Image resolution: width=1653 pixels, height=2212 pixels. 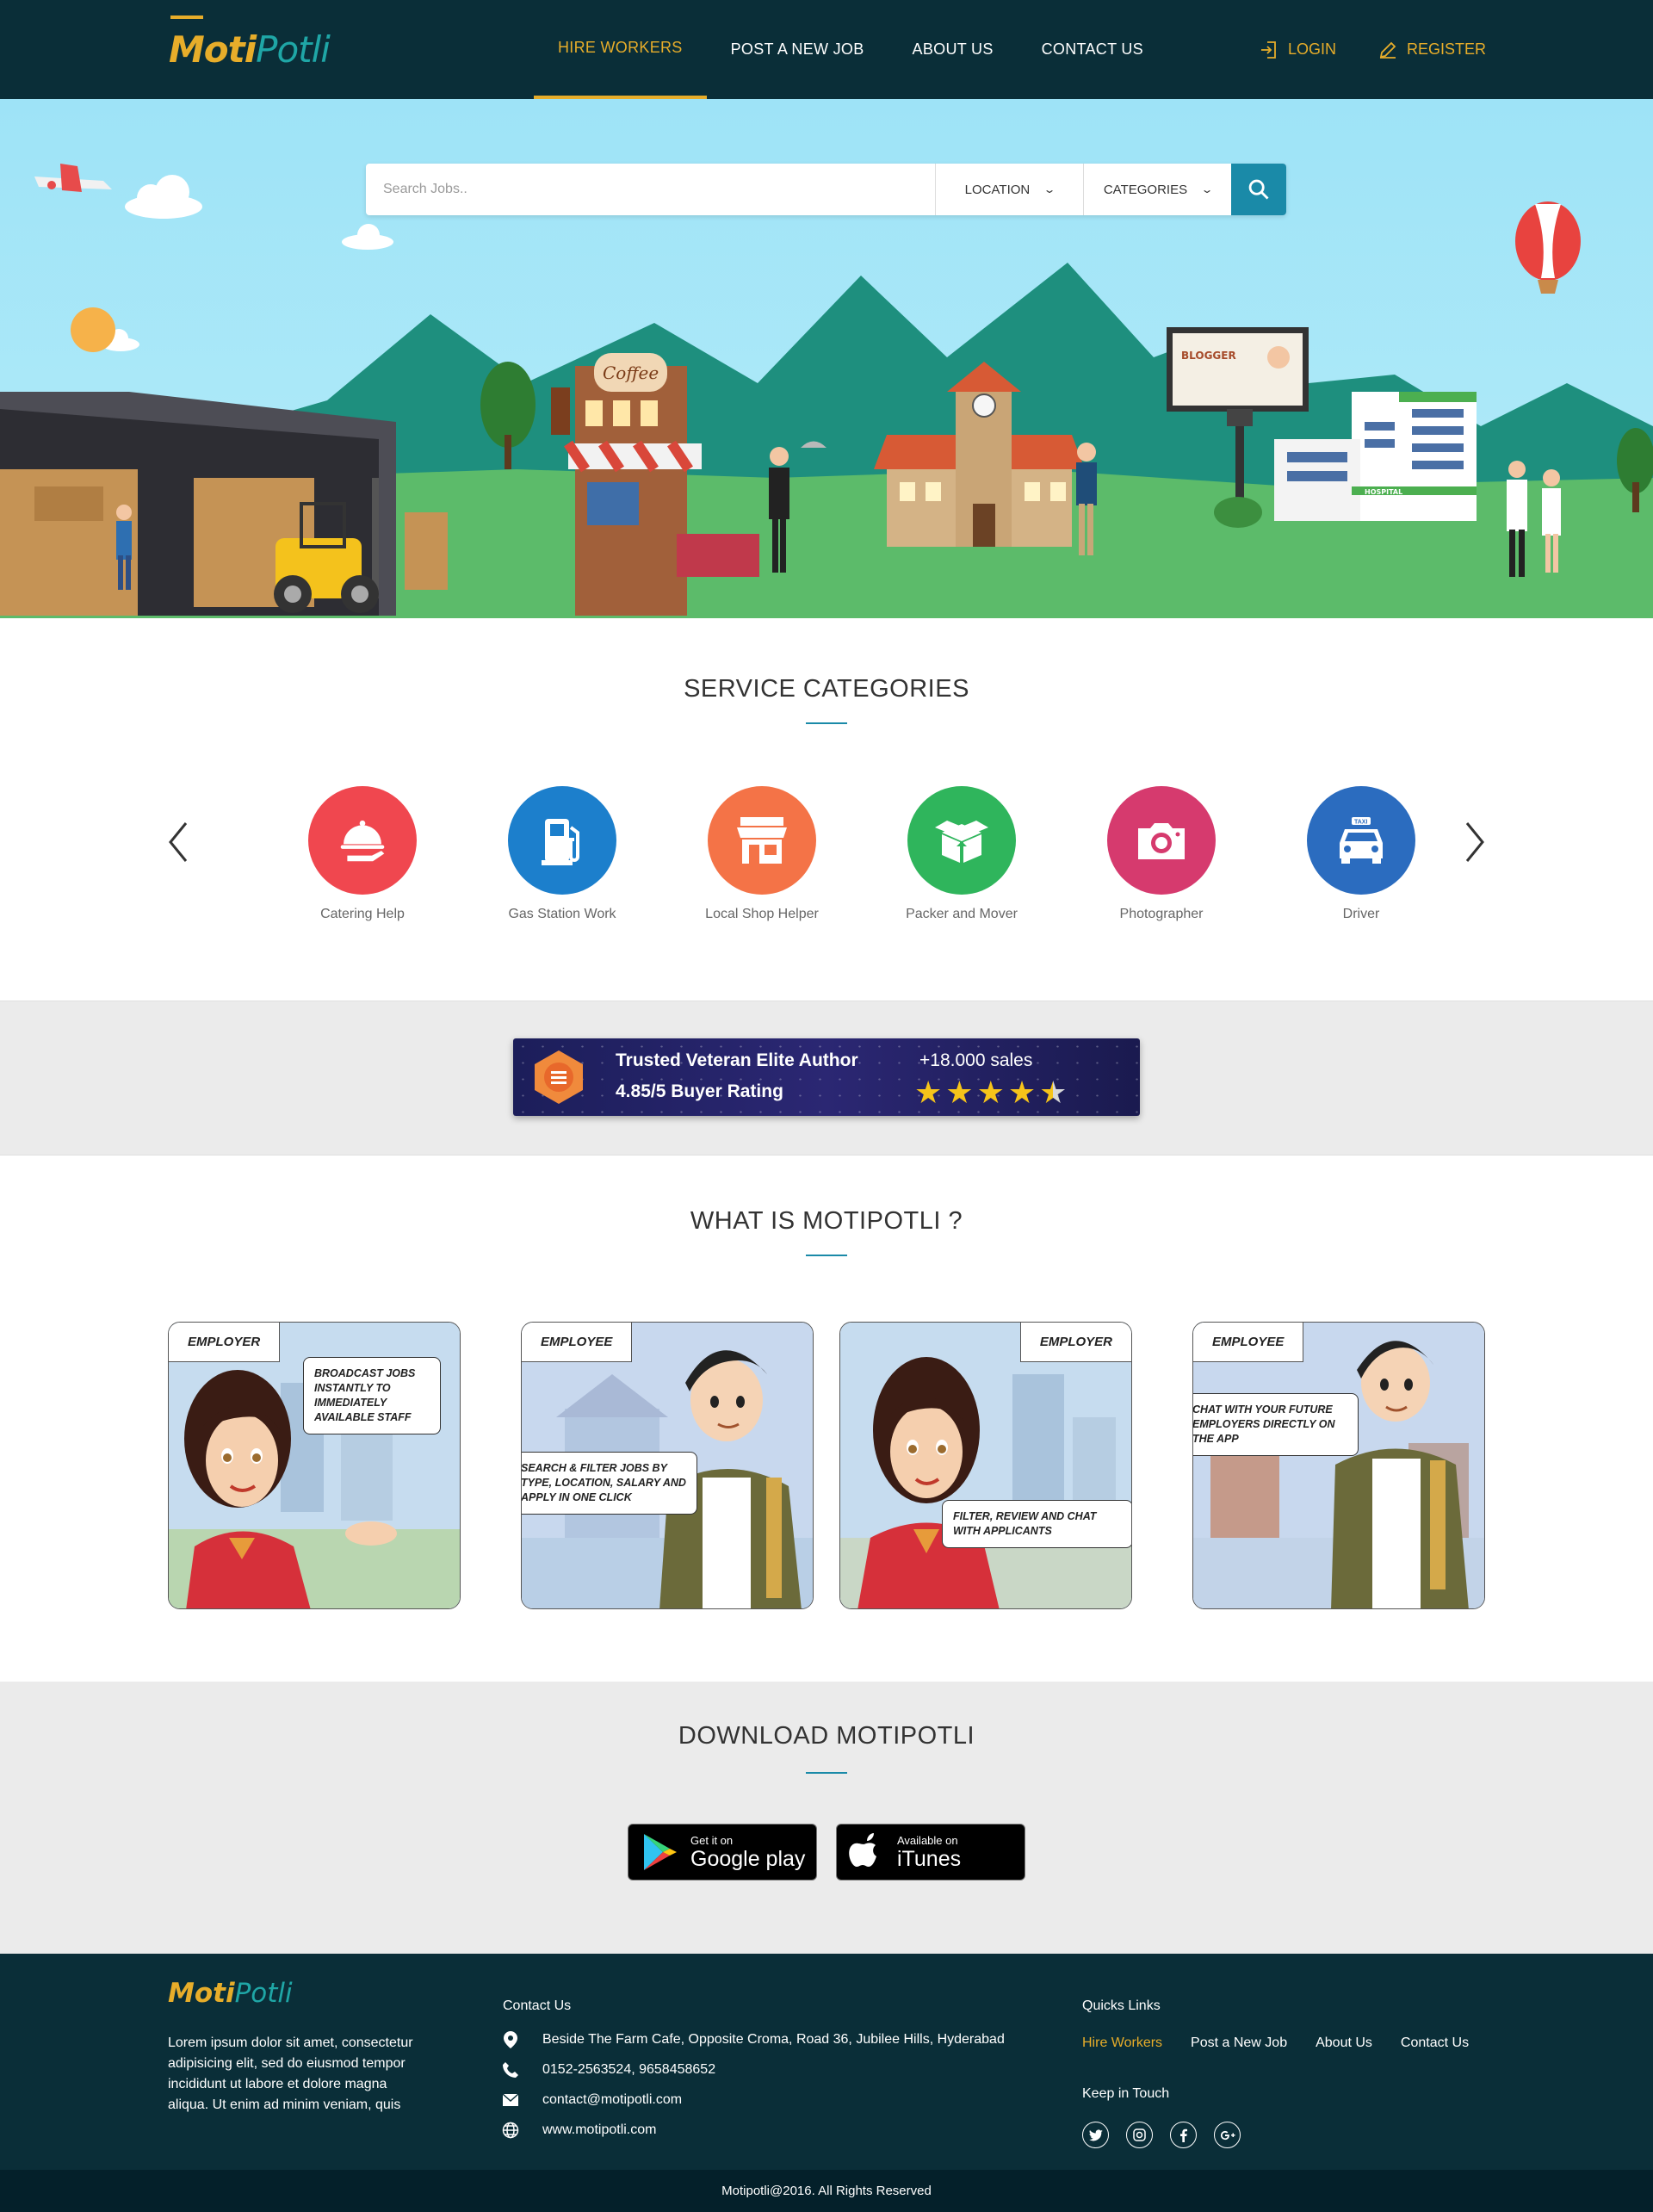 What do you see at coordinates (753, 2069) in the screenshot?
I see `contact-phone: 0152-2563524, 9658458652` at bounding box center [753, 2069].